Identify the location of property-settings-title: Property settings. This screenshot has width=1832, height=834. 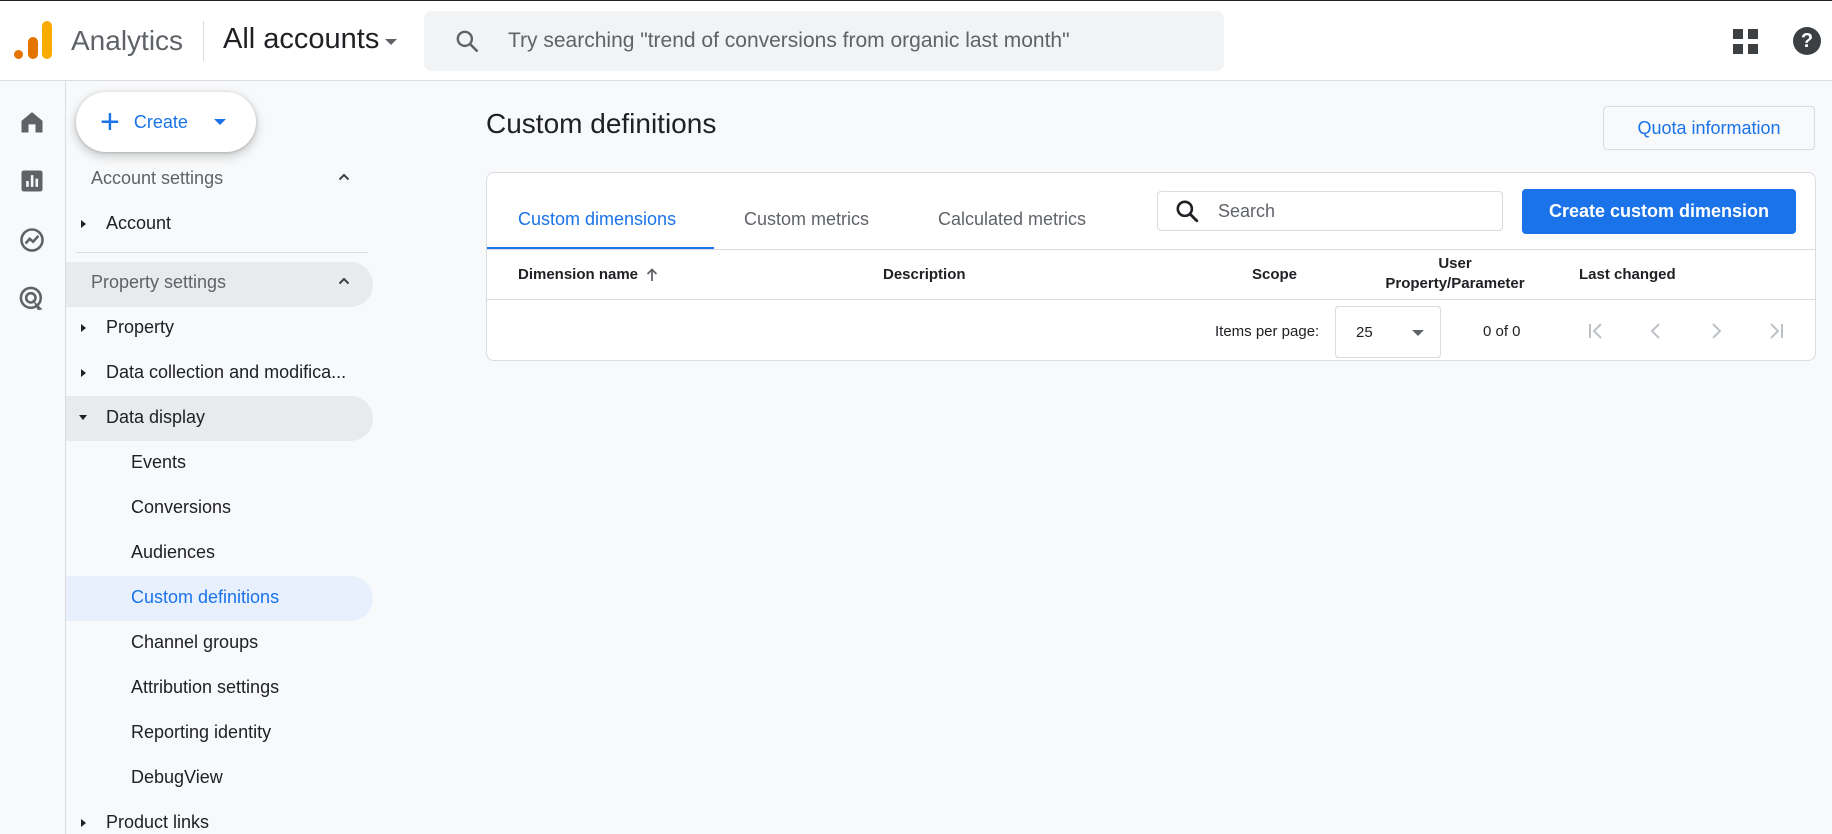
(159, 282).